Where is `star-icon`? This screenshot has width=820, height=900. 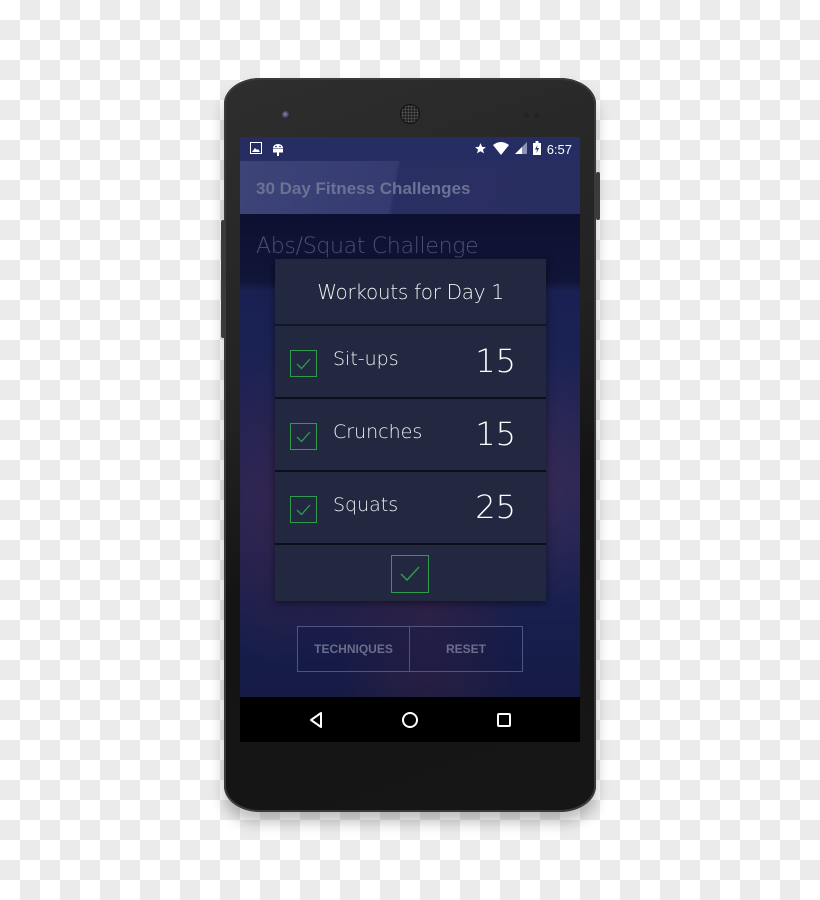
star-icon is located at coordinates (480, 150).